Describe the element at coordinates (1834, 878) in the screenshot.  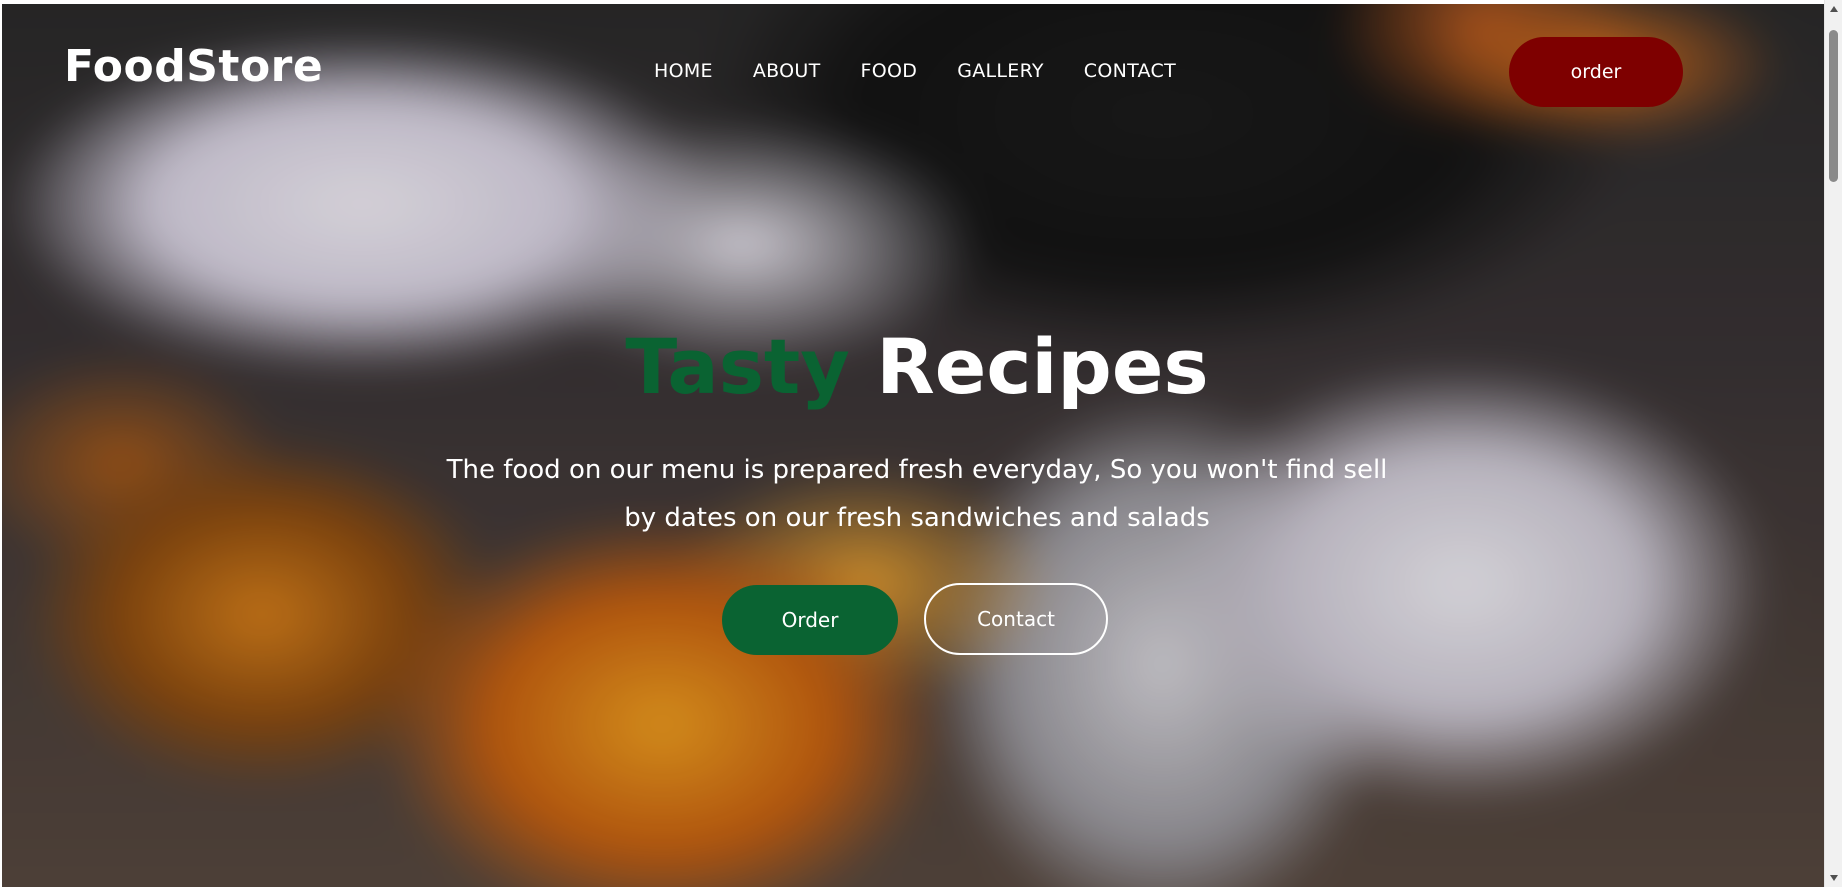
I see `scroll-down-arrow-icon` at that location.